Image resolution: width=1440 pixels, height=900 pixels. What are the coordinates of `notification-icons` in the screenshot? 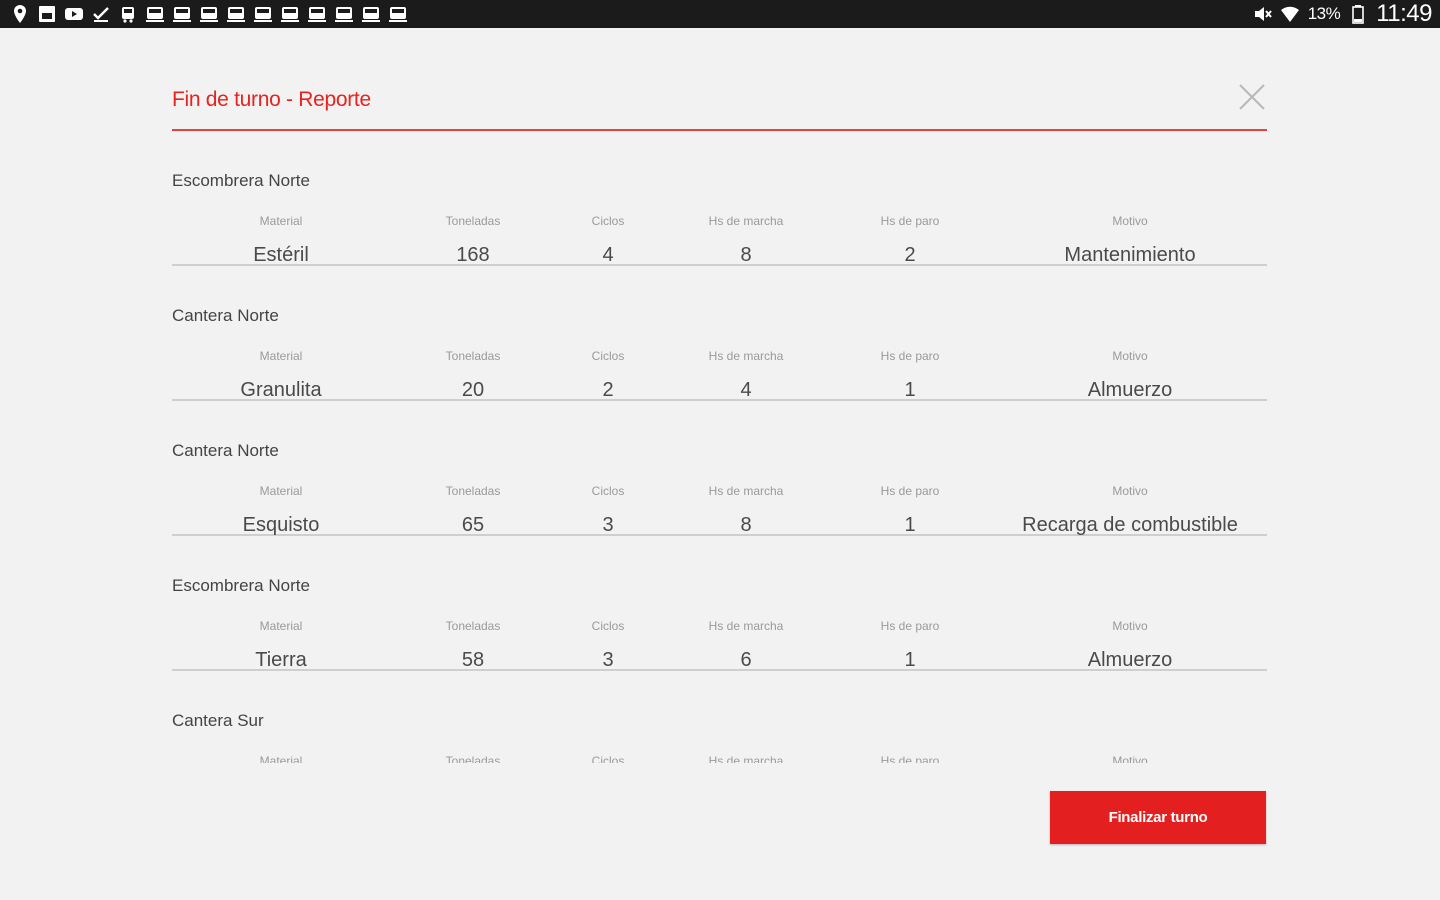 It's located at (209, 14).